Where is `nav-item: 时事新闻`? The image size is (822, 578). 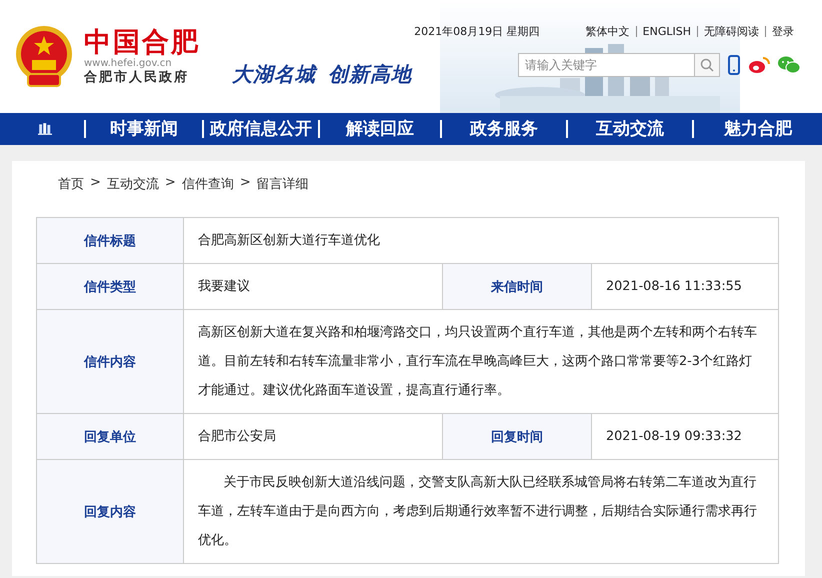
nav-item: 时事新闻 is located at coordinates (143, 129).